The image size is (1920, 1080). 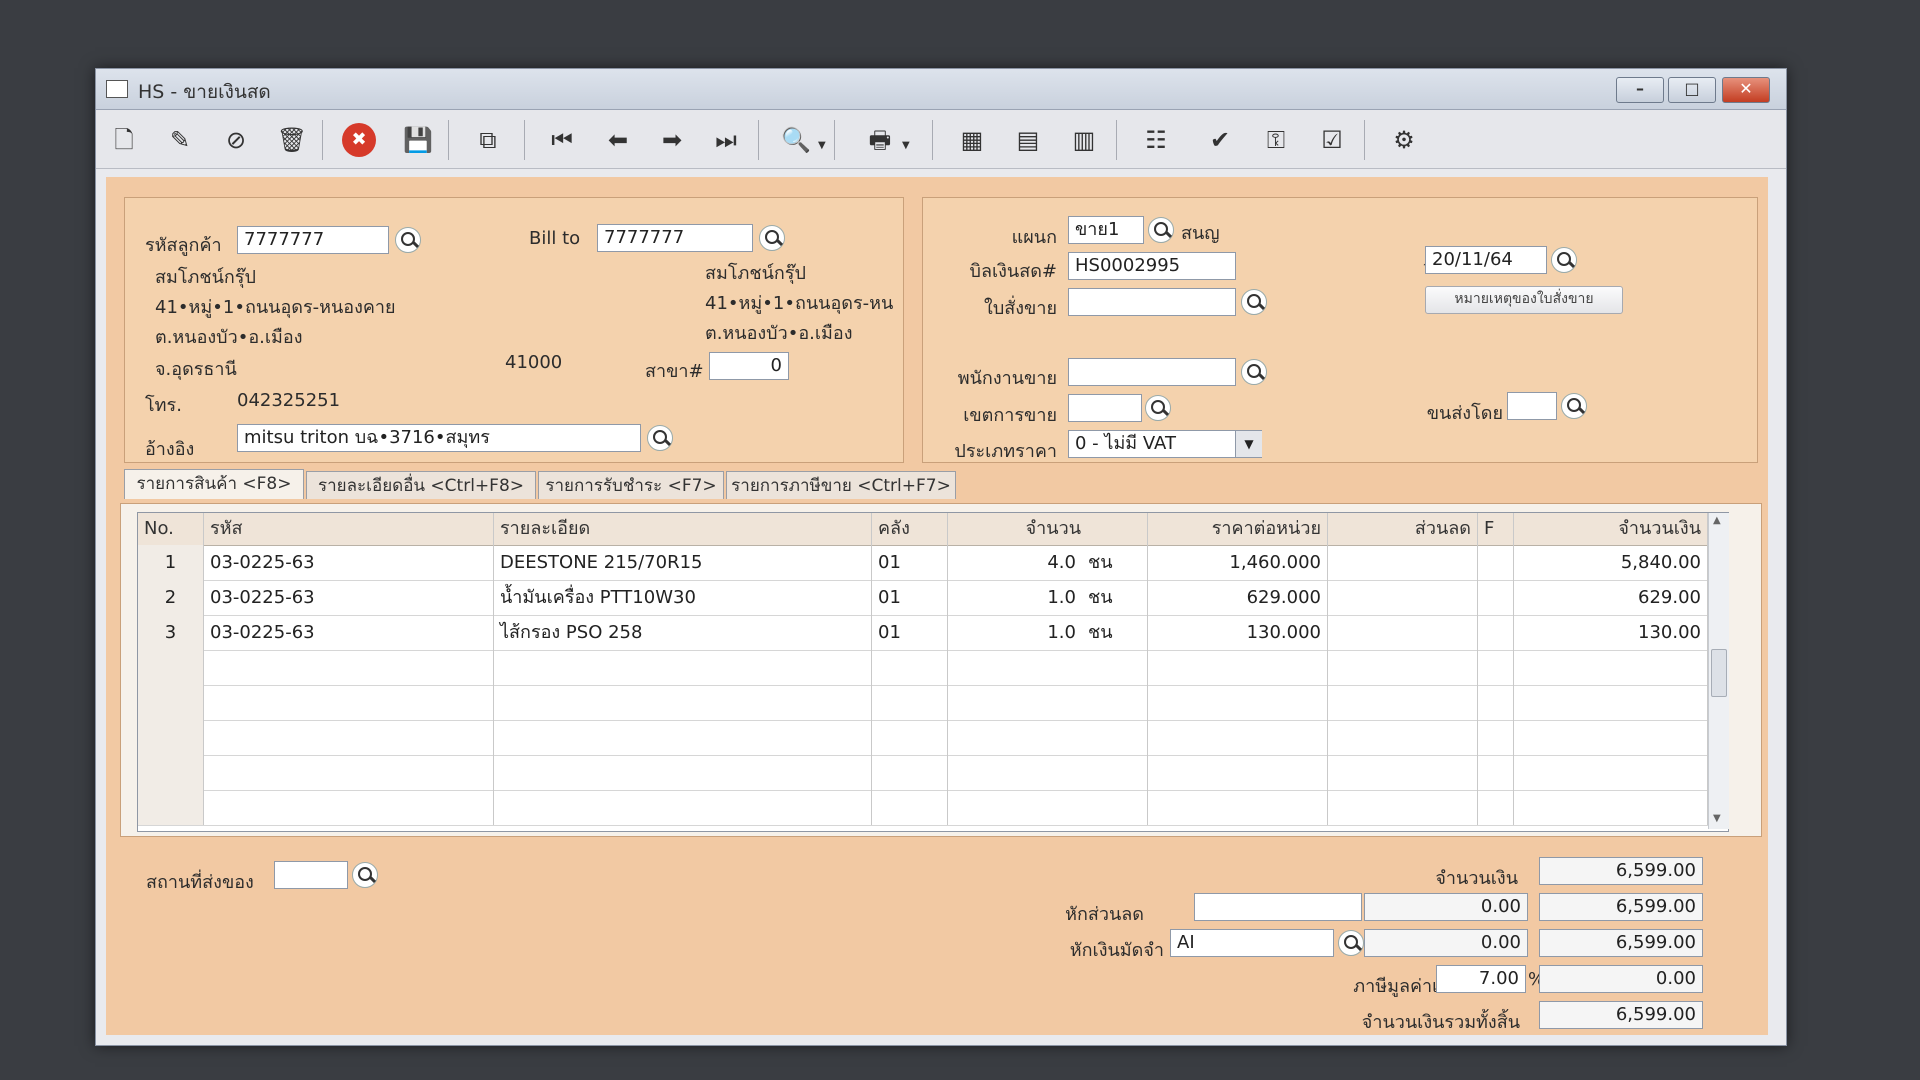 What do you see at coordinates (1152, 302) in the screenshot?
I see `sales-order-field` at bounding box center [1152, 302].